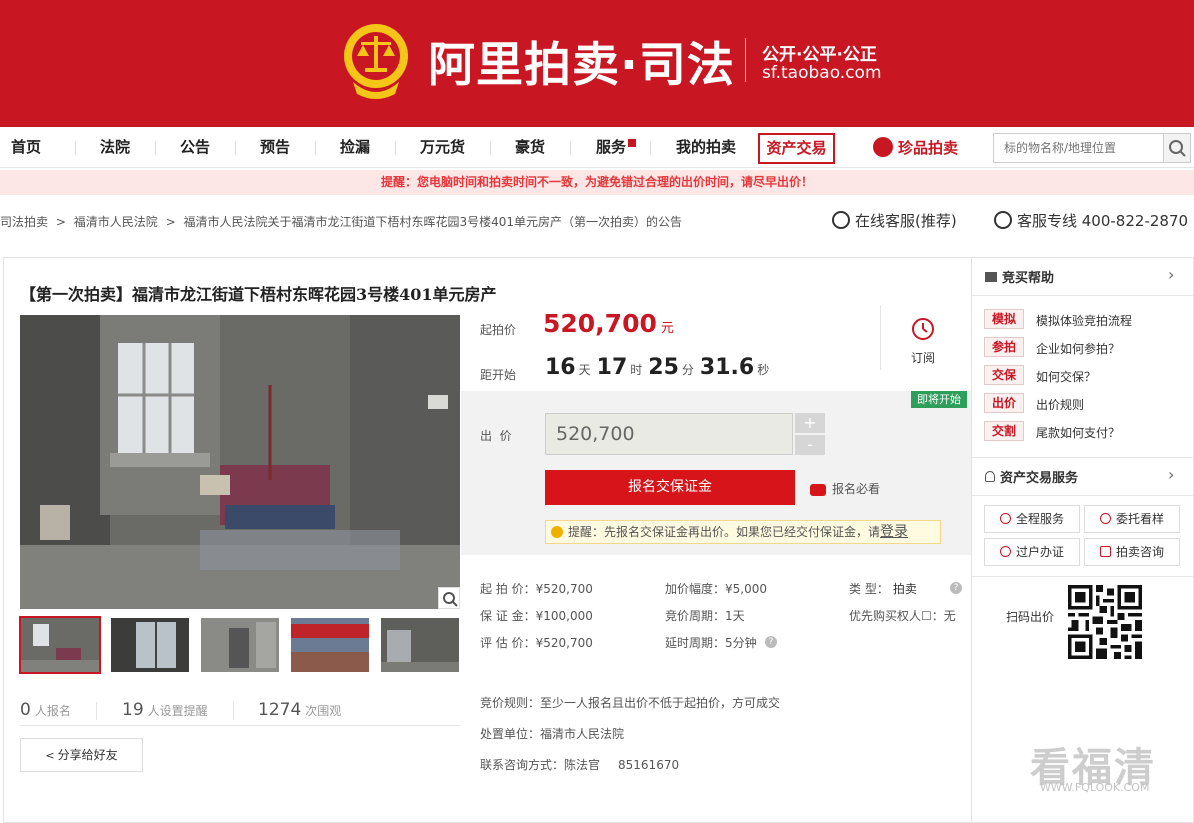  What do you see at coordinates (1004, 431) in the screenshot?
I see `help-tag-settle: 交割` at bounding box center [1004, 431].